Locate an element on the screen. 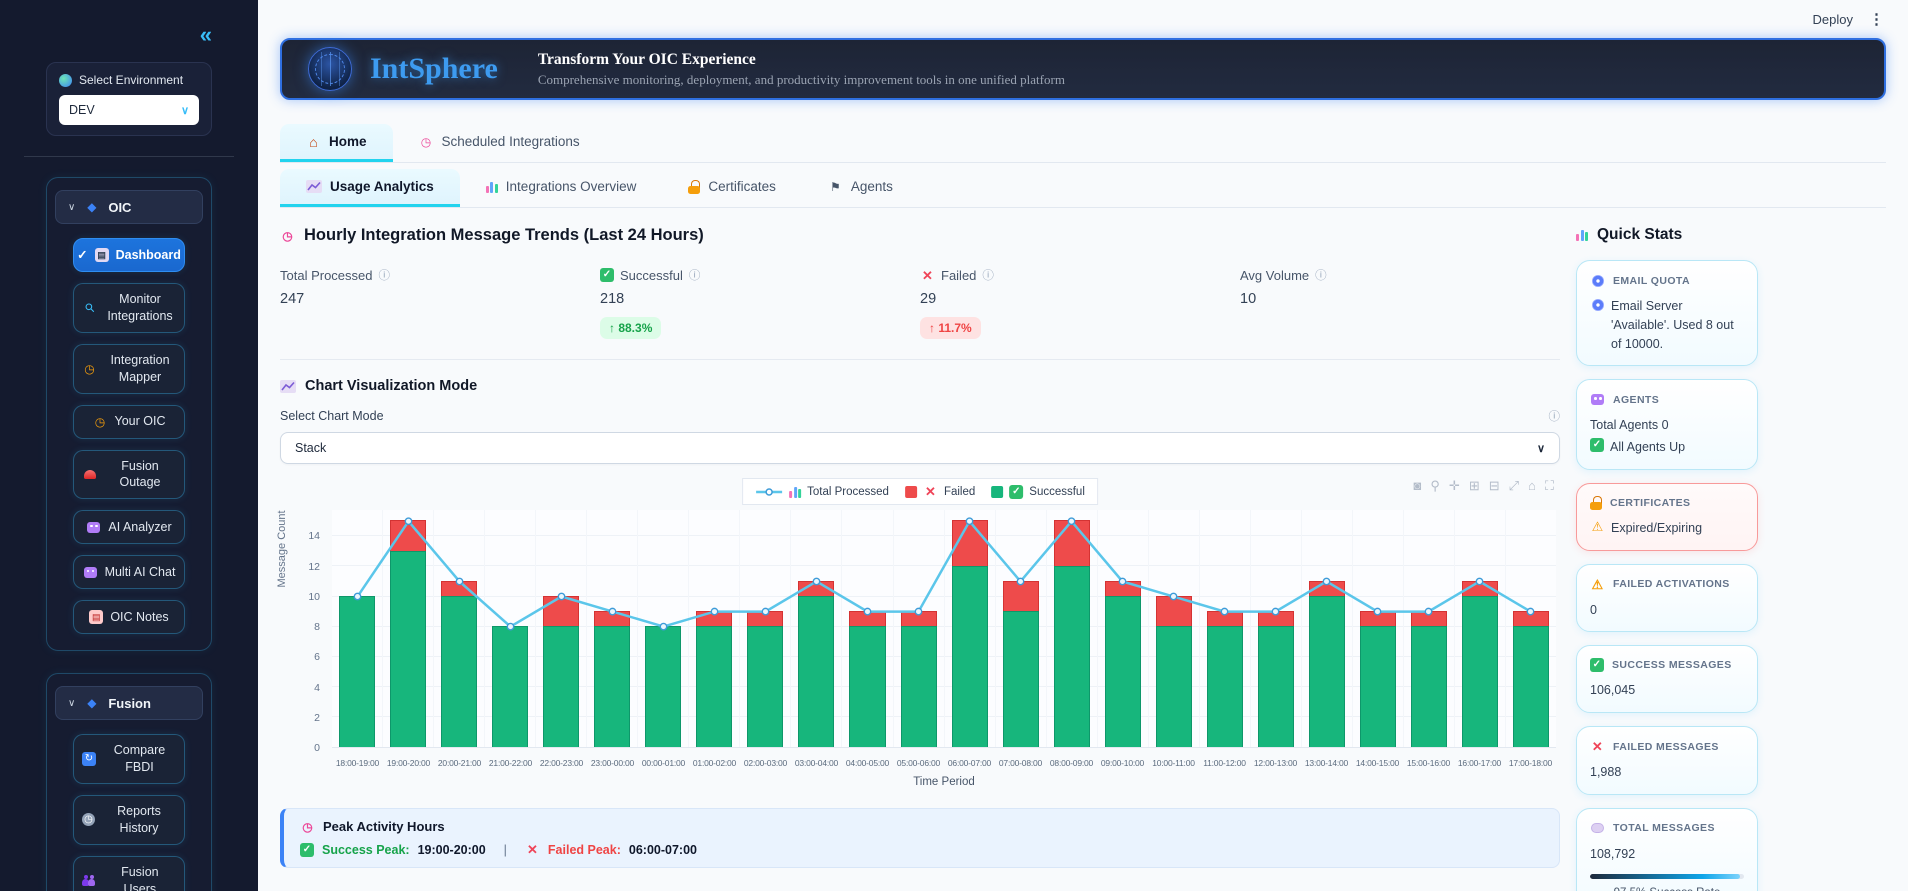  line-chart-icon is located at coordinates (314, 186).